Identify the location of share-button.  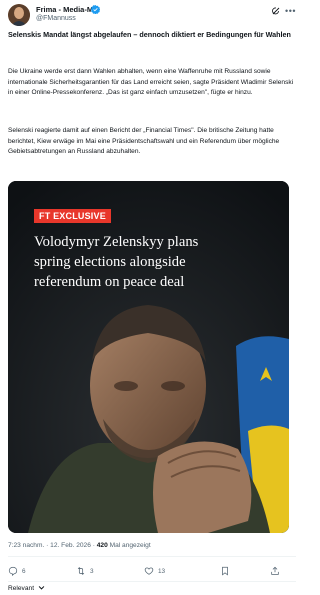
(275, 571).